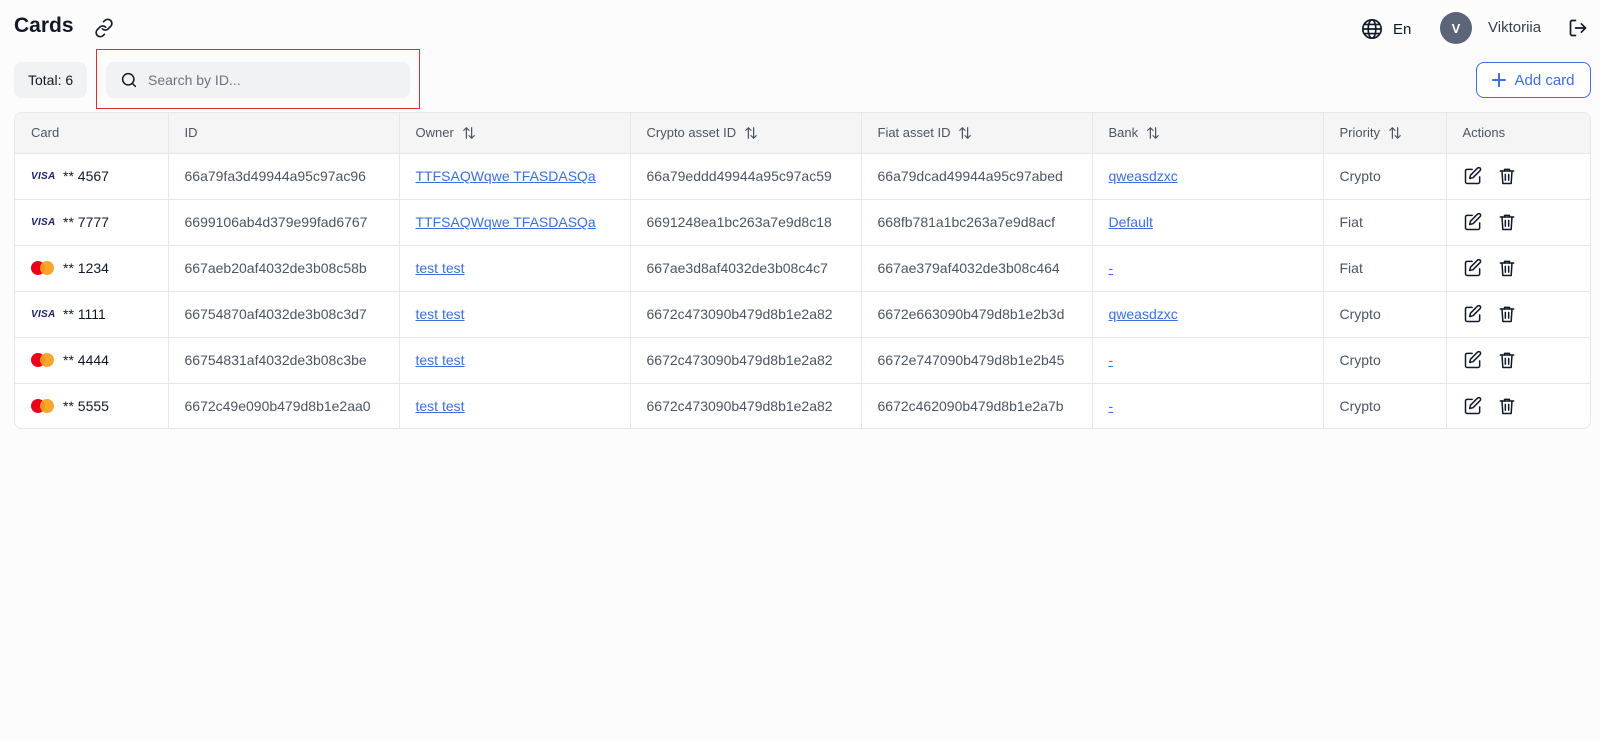  I want to click on id-cell: 667aeb20af4032de3b08c58b, so click(284, 268).